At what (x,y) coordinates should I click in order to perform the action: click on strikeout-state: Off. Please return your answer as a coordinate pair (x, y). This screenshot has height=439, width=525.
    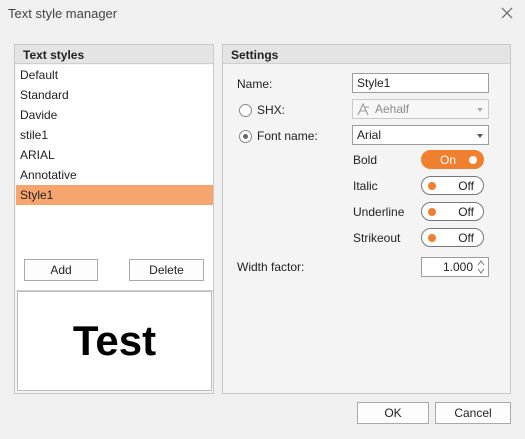
    Looking at the image, I should click on (466, 238).